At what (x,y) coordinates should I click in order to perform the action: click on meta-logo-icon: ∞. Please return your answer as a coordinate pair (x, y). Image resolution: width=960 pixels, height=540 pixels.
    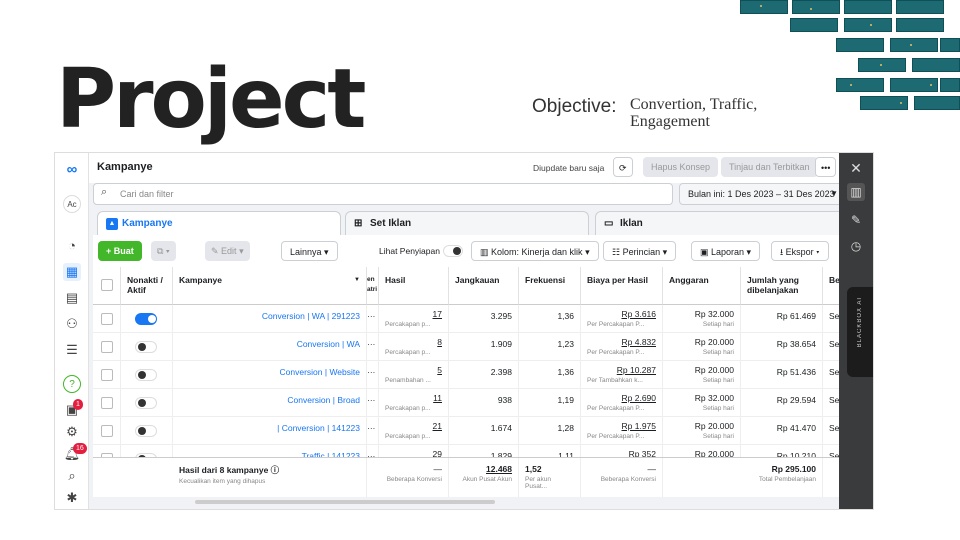
    Looking at the image, I should click on (72, 170).